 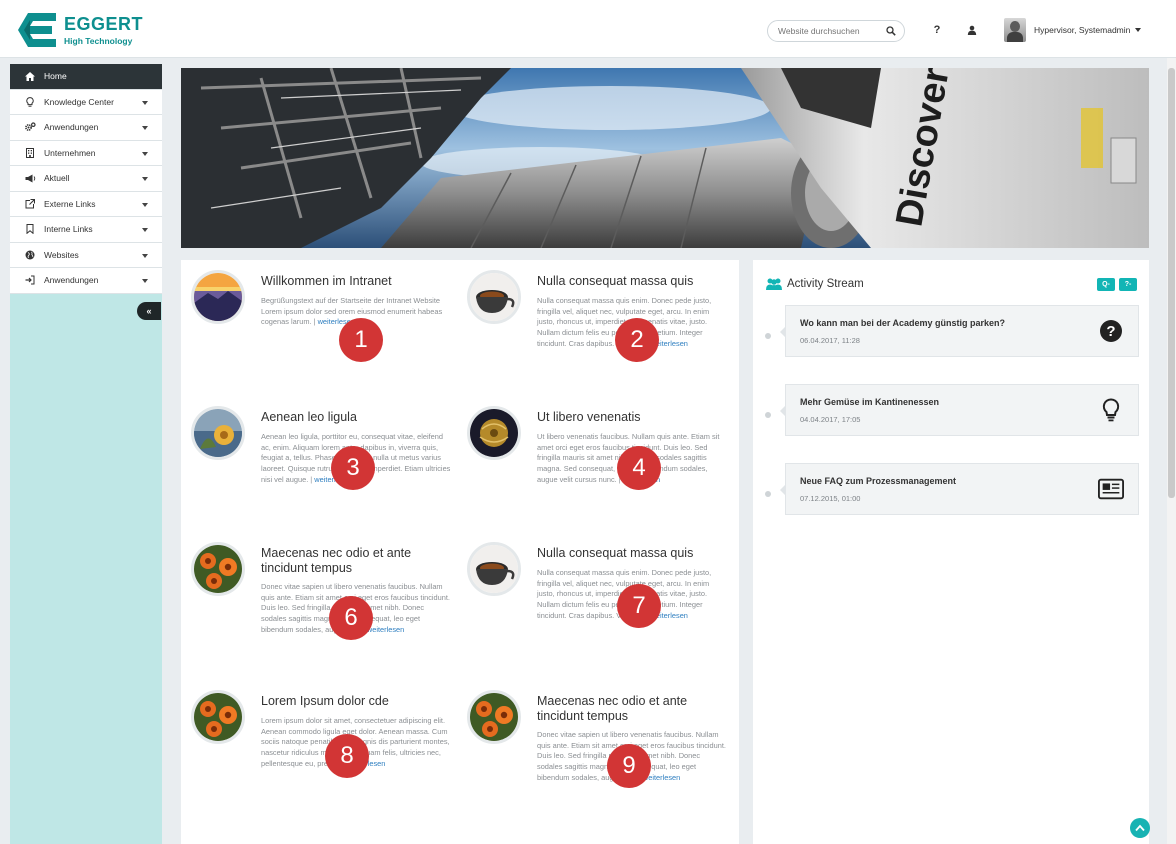 What do you see at coordinates (1106, 284) in the screenshot?
I see `idea-filter-button: Q-` at bounding box center [1106, 284].